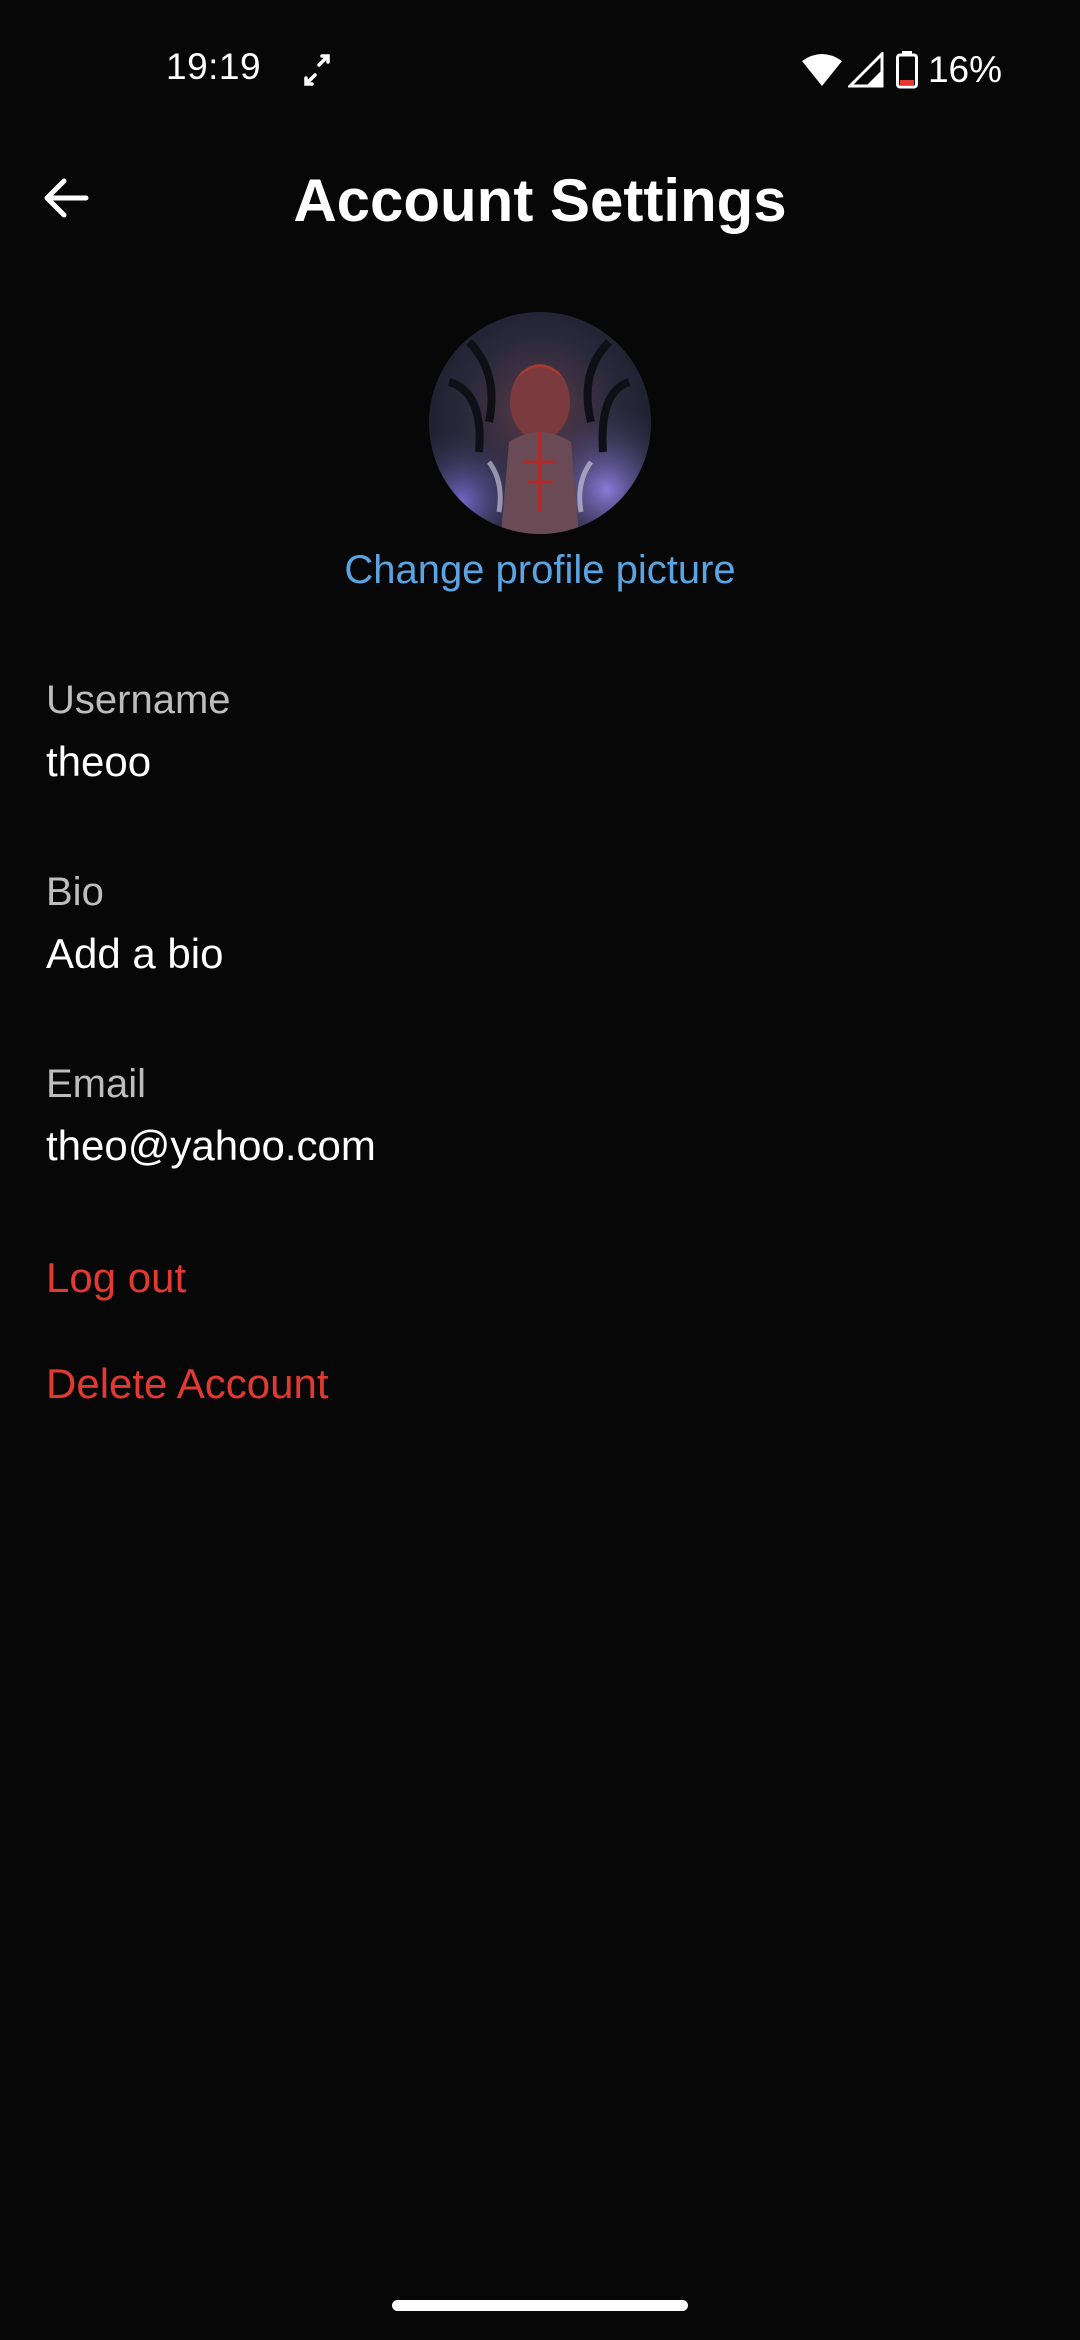  What do you see at coordinates (138, 700) in the screenshot?
I see `username-label: Username` at bounding box center [138, 700].